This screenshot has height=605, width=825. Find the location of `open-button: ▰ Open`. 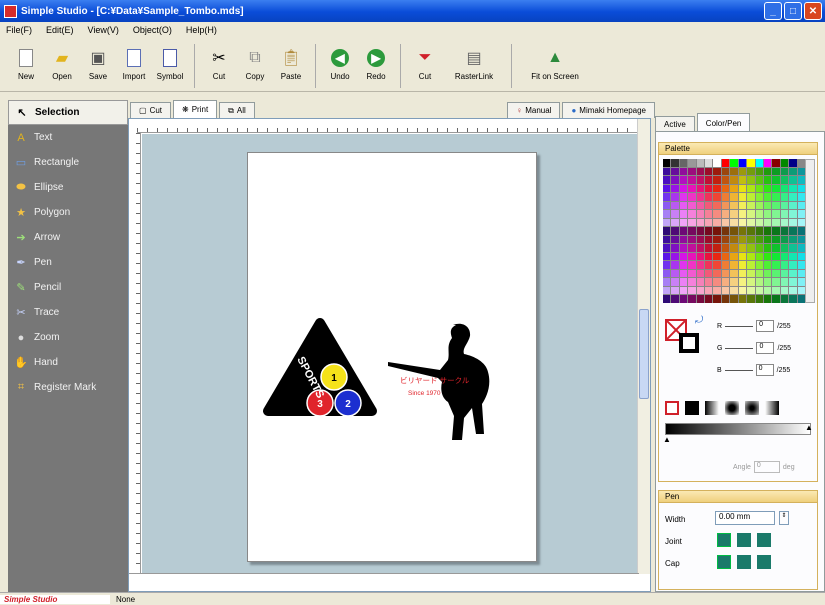

open-button: ▰ Open is located at coordinates (62, 65).